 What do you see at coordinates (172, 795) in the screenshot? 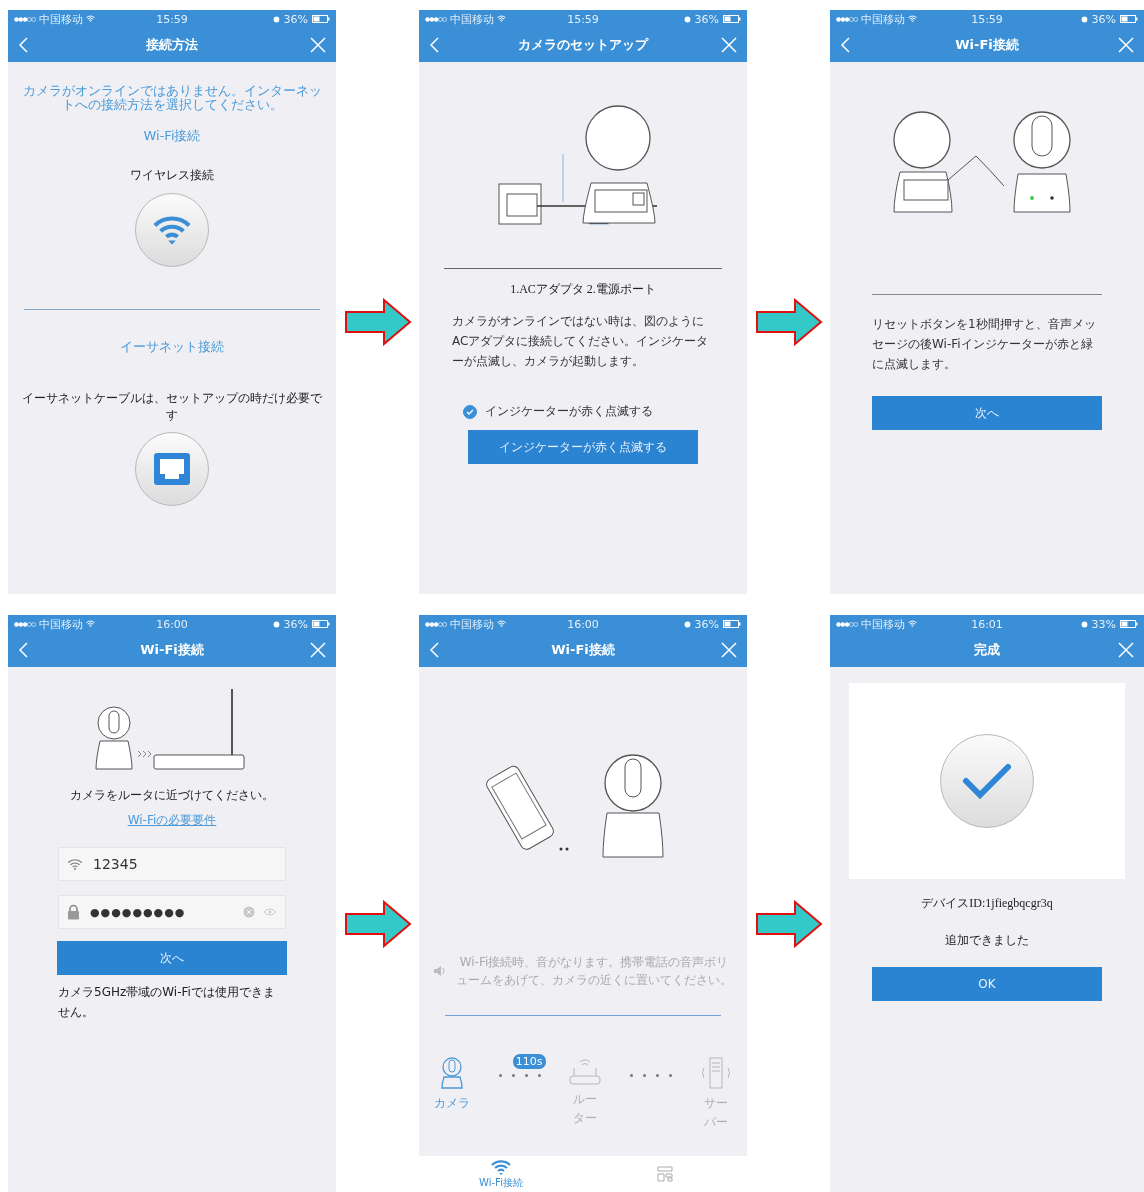
I see `hint-text: カメラをルータに近づけてください。` at bounding box center [172, 795].